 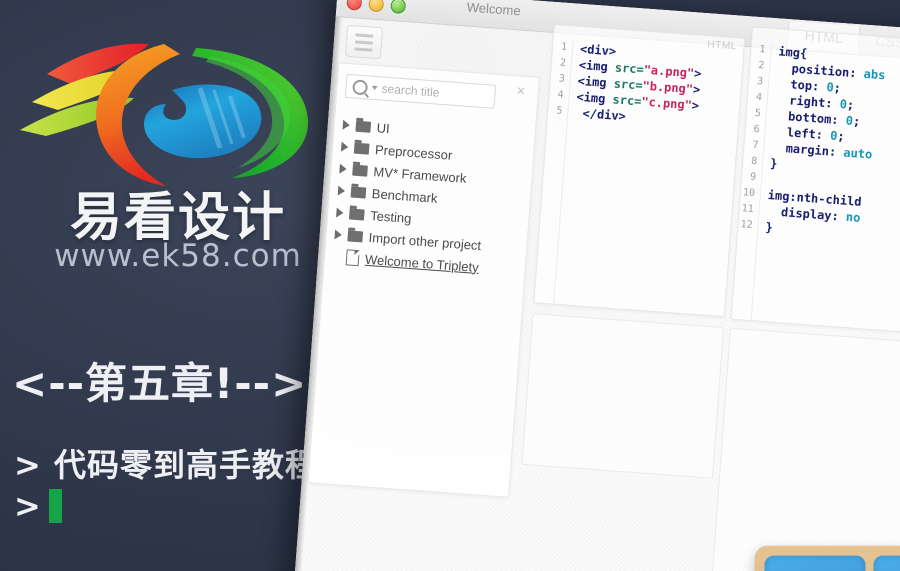 I want to click on tree-item-label: Welcome to Triplety, so click(x=422, y=263).